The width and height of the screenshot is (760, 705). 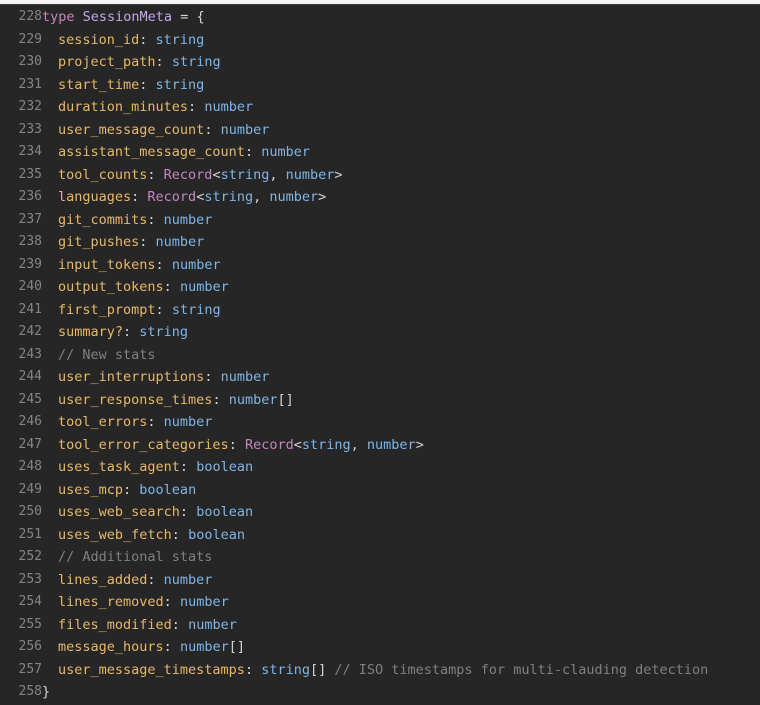 What do you see at coordinates (147, 467) in the screenshot?
I see `code-text: uses_task_agent: boolean` at bounding box center [147, 467].